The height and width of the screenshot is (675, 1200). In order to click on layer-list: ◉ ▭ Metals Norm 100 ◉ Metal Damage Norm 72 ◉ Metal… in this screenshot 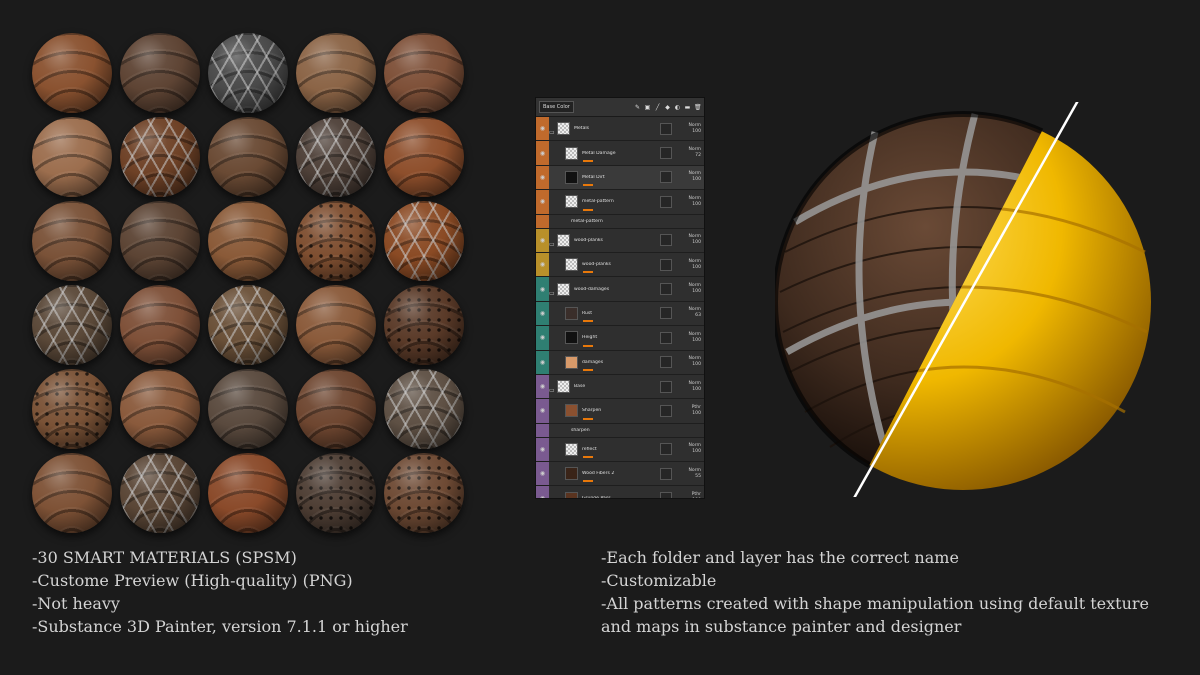, I will do `click(620, 308)`.